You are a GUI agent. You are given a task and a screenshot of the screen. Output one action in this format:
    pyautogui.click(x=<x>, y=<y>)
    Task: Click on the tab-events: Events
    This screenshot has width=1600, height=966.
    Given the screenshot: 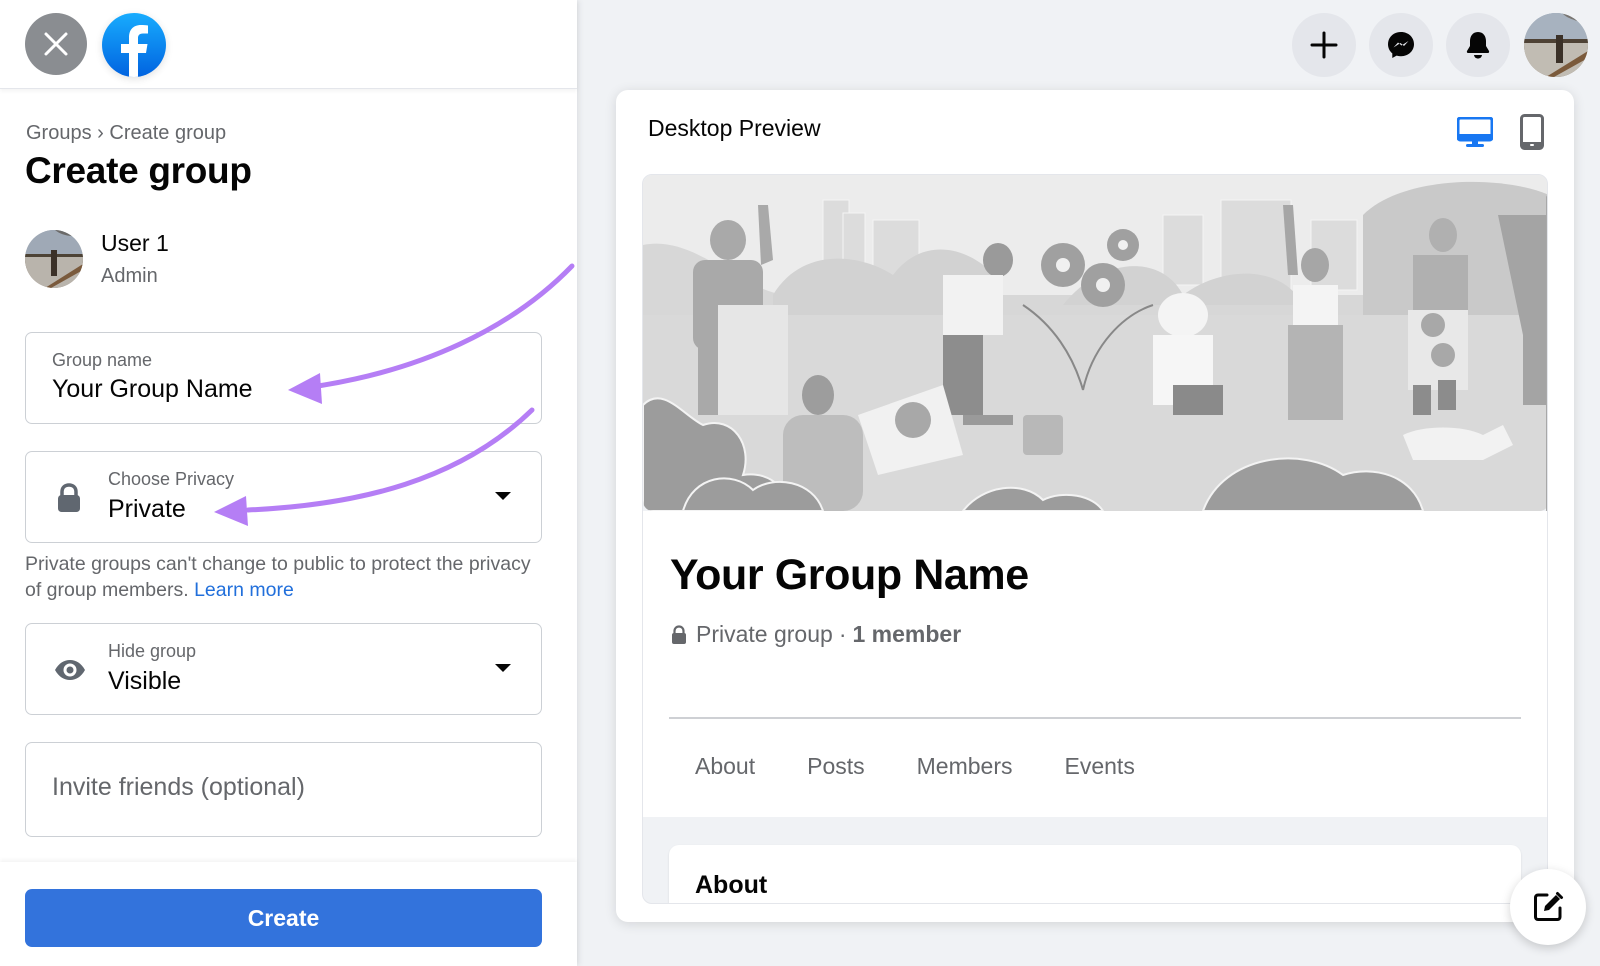 What is the action you would take?
    pyautogui.click(x=1100, y=766)
    